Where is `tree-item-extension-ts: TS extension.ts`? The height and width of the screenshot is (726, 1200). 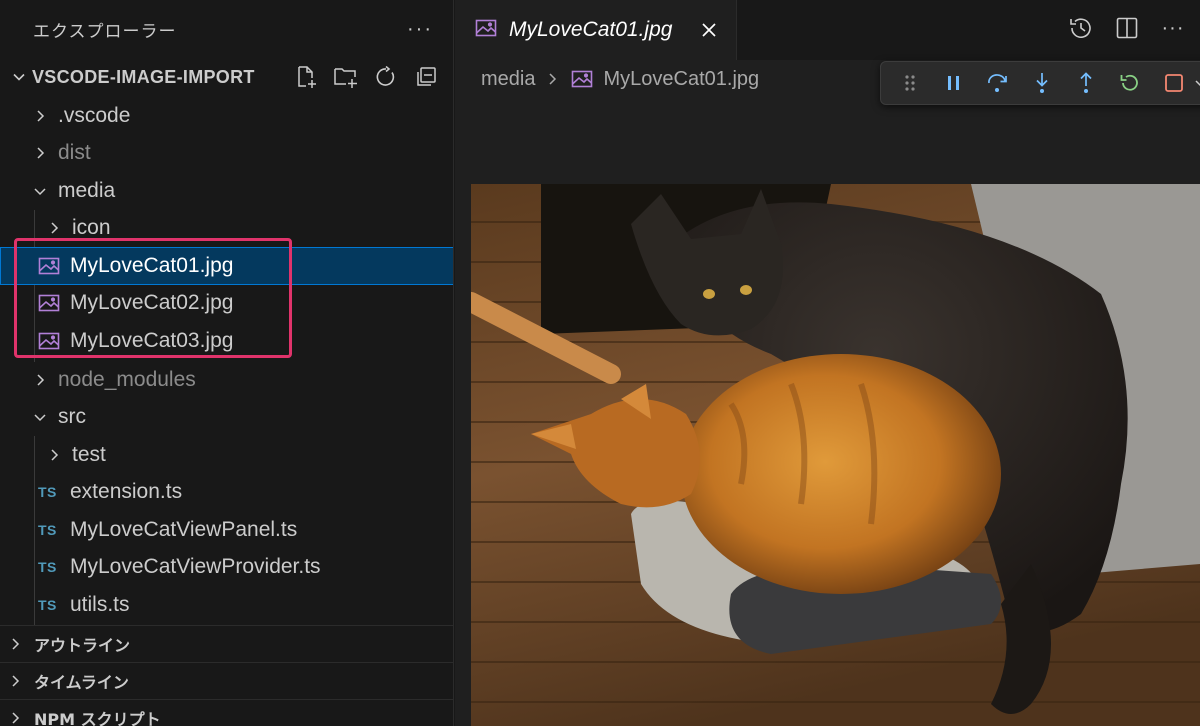
tree-item-extension-ts: TS extension.ts is located at coordinates (226, 493).